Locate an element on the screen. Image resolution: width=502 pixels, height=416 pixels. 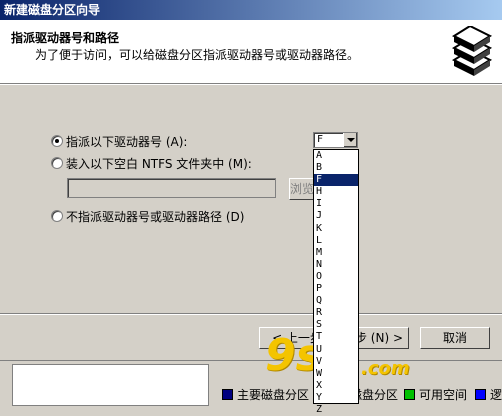
legend-logical: 逻 is located at coordinates (488, 394).